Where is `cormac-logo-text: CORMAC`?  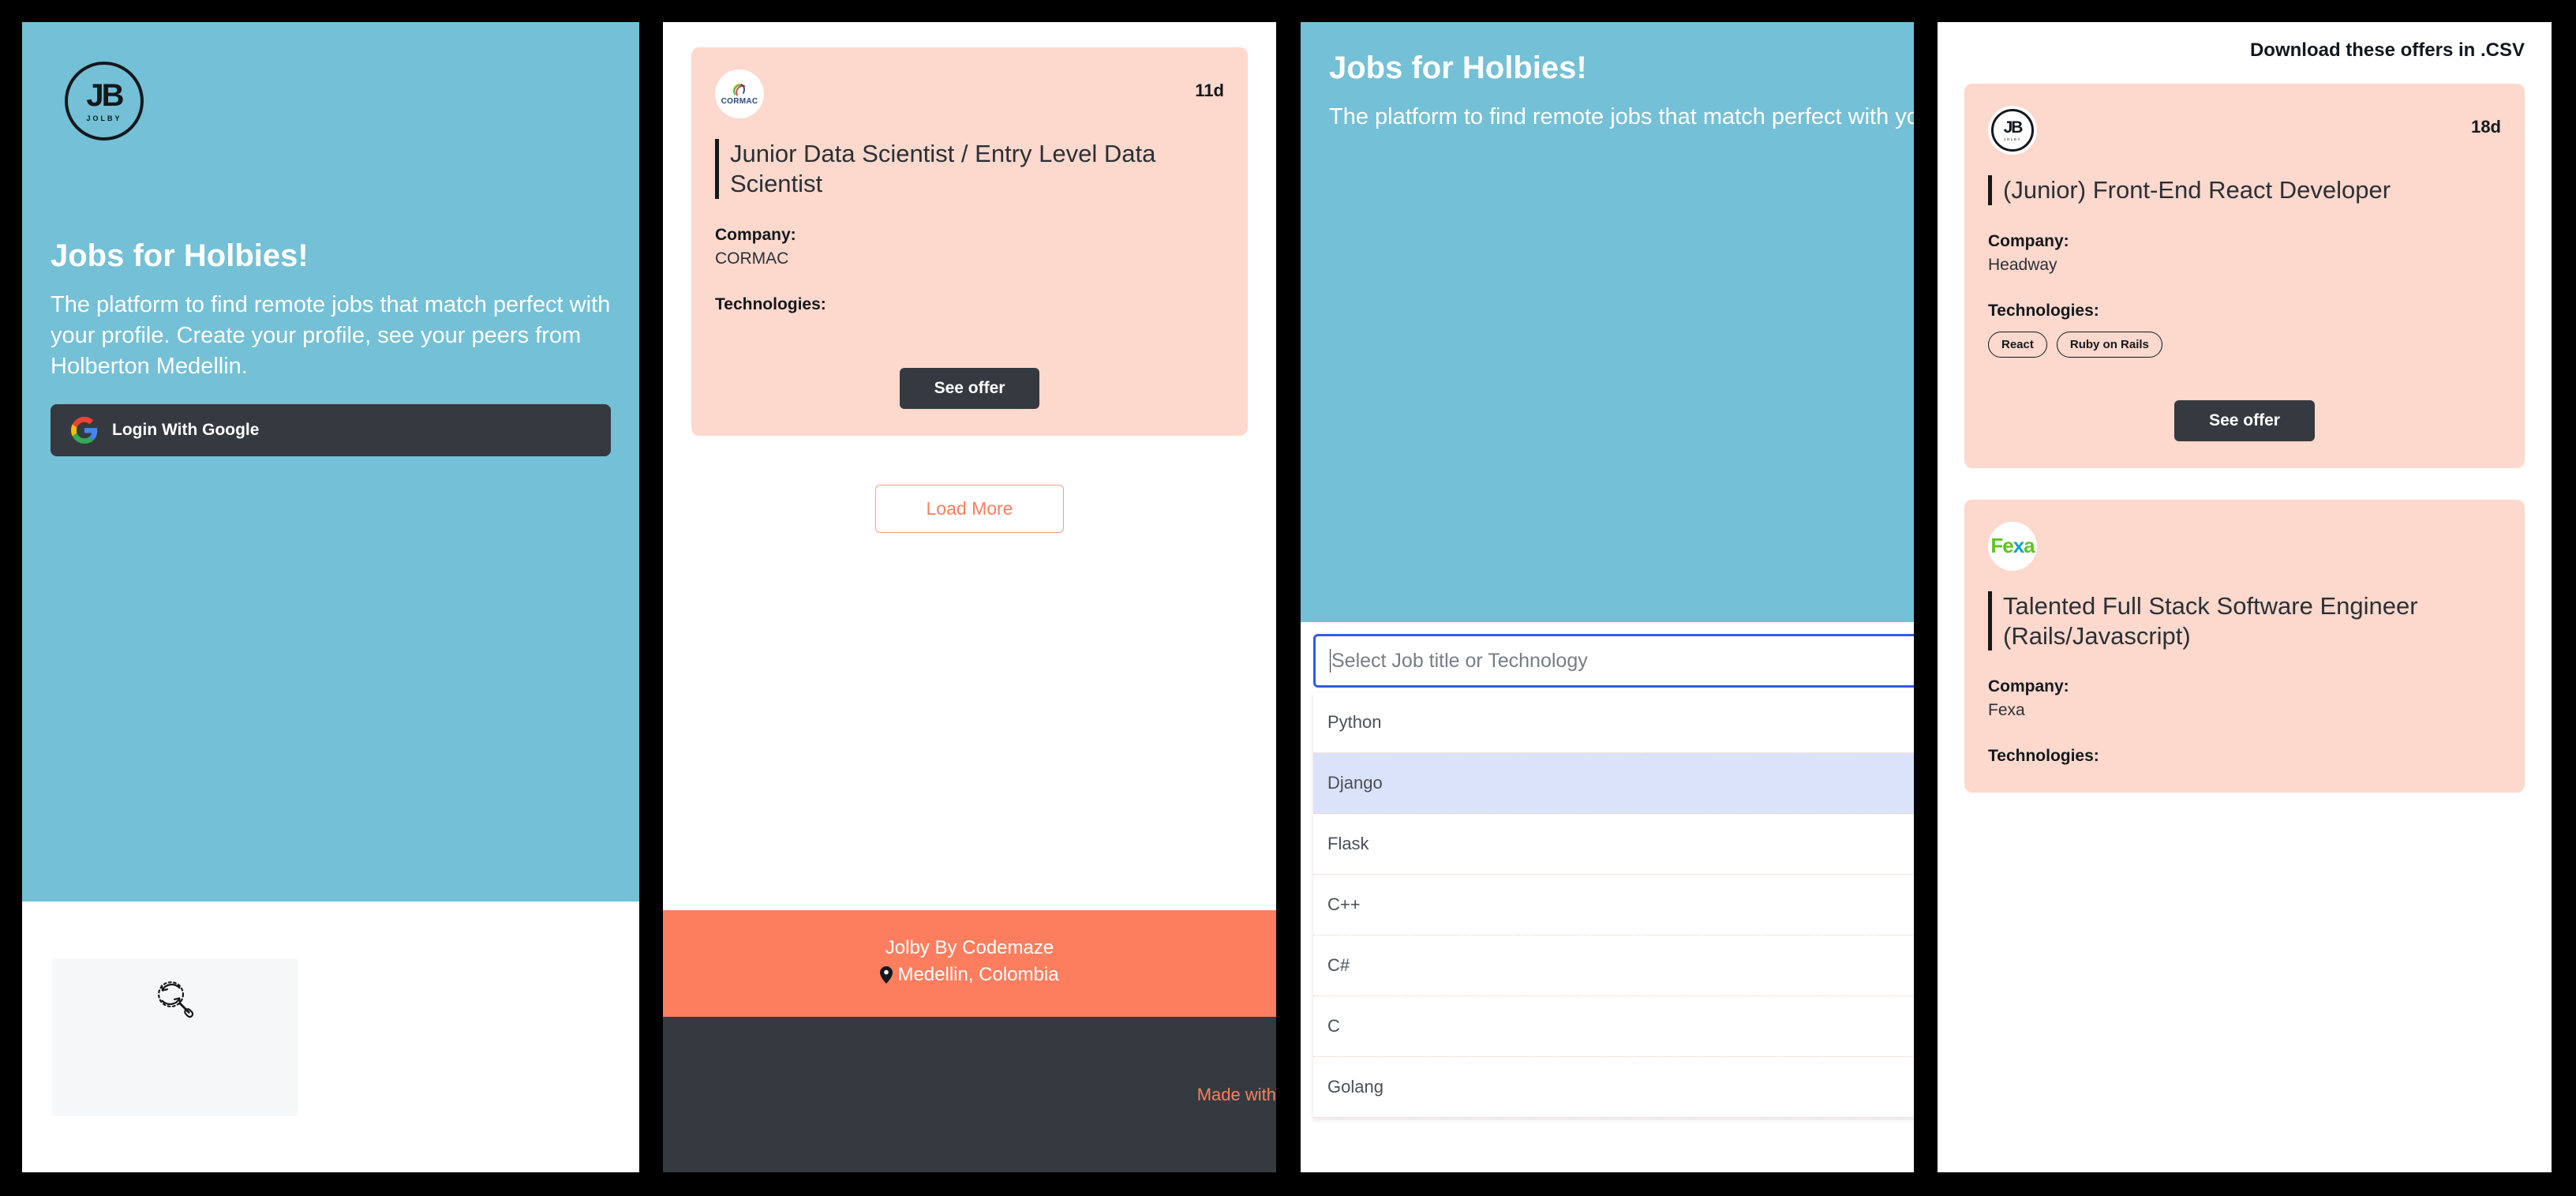
cormac-logo-text: CORMAC is located at coordinates (739, 101).